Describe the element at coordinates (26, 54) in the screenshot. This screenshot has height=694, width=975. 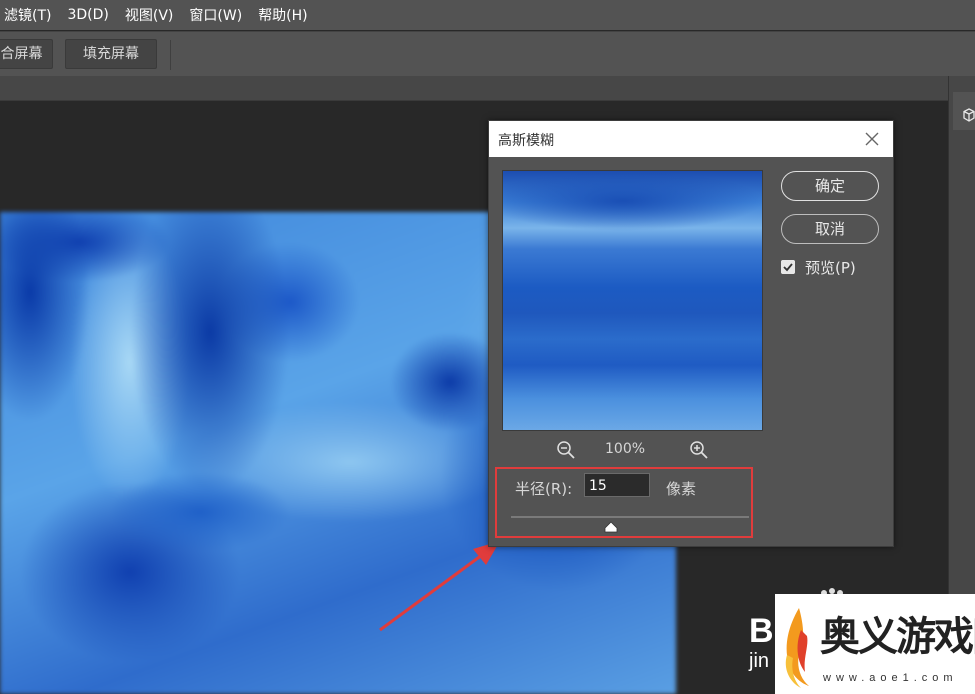
I see `fit-screen-button: 合屏幕` at that location.